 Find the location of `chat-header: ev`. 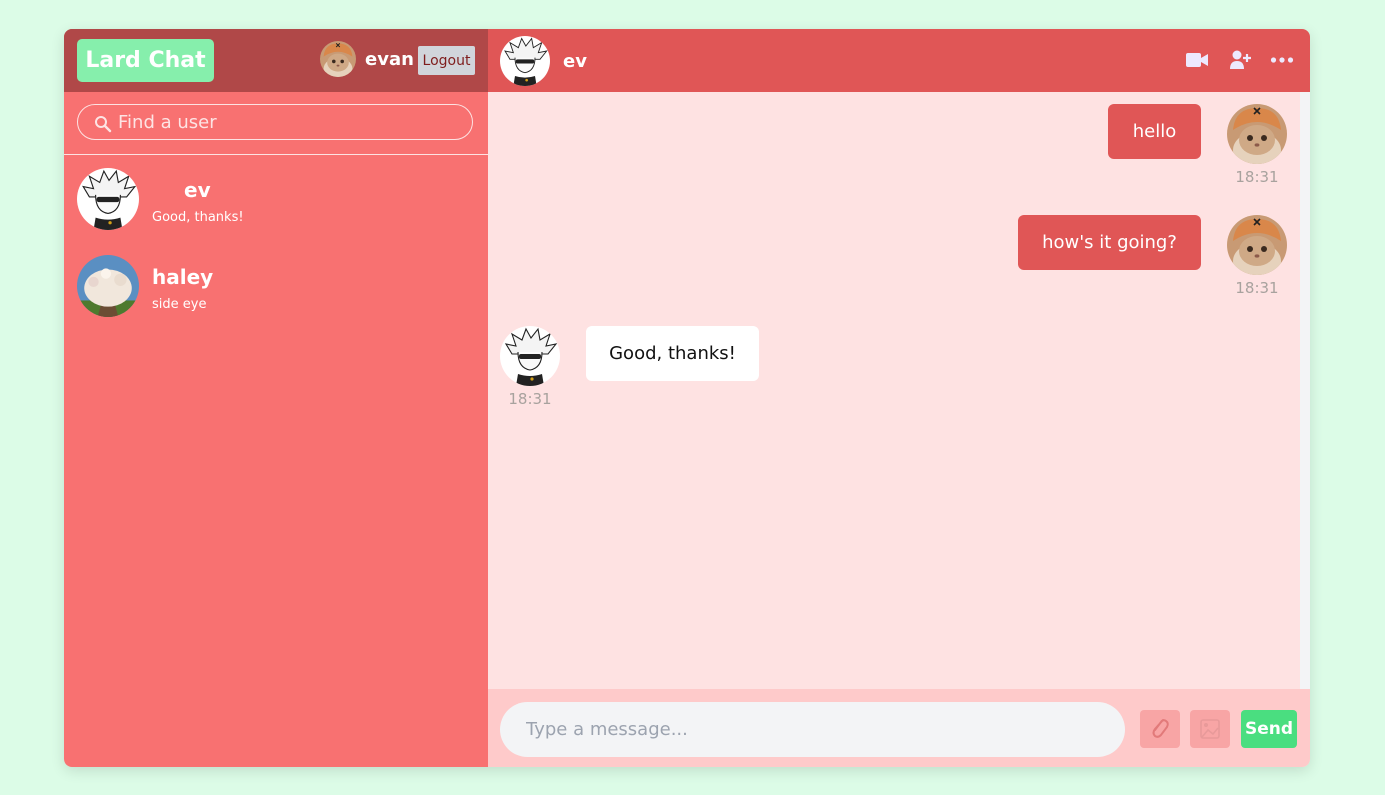

chat-header: ev is located at coordinates (899, 60).